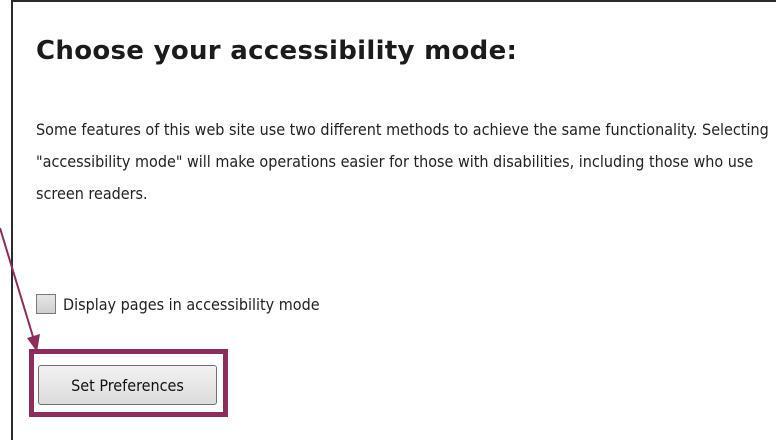 The height and width of the screenshot is (440, 776). I want to click on accessibility-checkbox-row: Display pages in accessibility mode, so click(178, 304).